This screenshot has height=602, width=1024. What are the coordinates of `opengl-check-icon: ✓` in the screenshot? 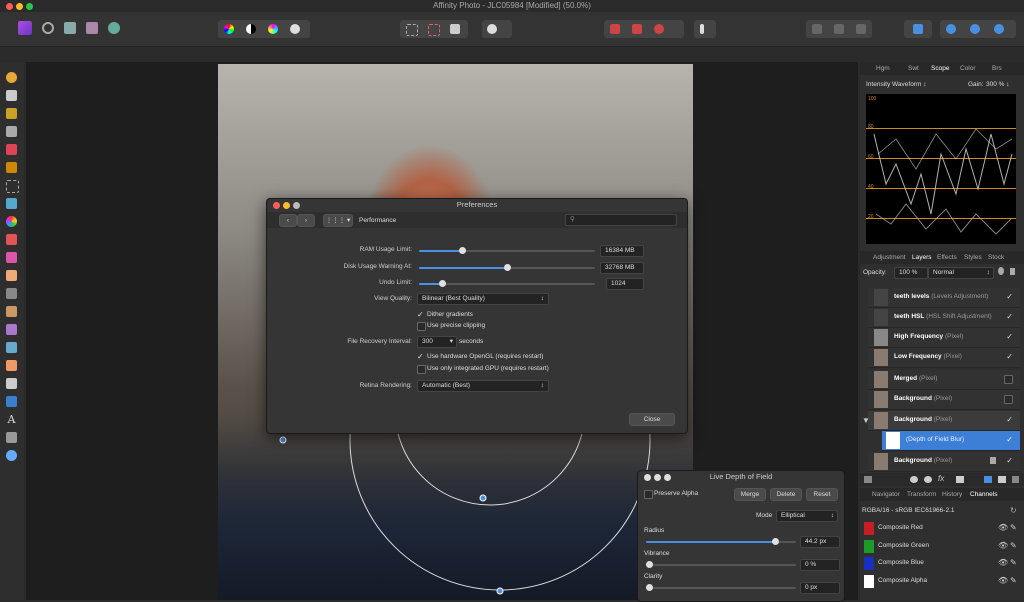 It's located at (420, 356).